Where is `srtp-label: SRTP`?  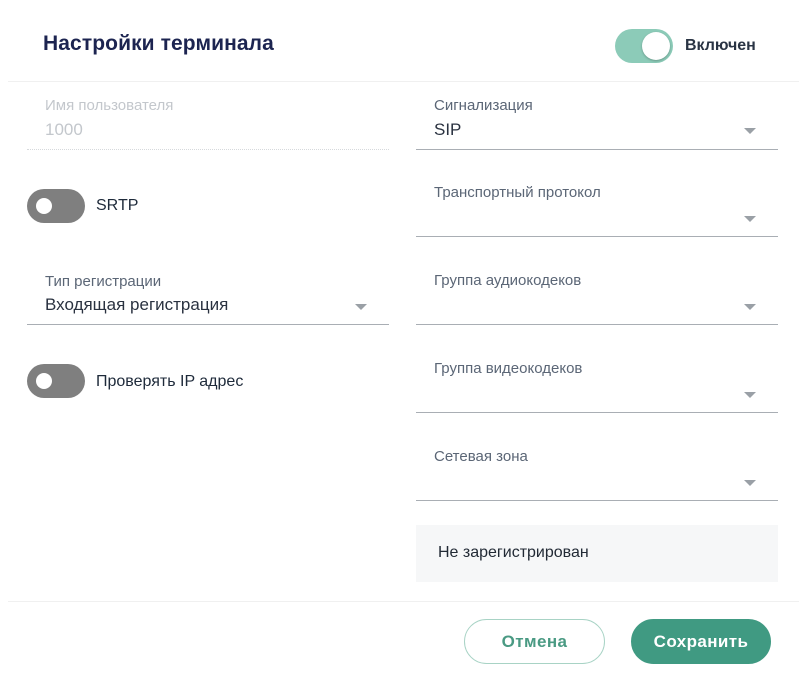
srtp-label: SRTP is located at coordinates (117, 205).